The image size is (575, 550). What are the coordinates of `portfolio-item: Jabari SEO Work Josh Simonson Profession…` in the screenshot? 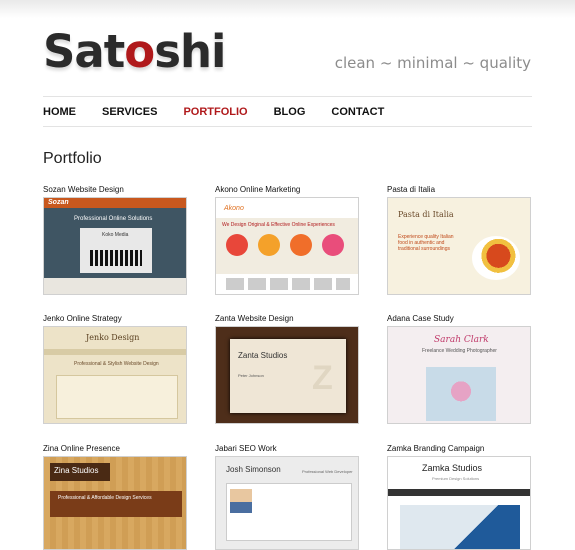 It's located at (287, 497).